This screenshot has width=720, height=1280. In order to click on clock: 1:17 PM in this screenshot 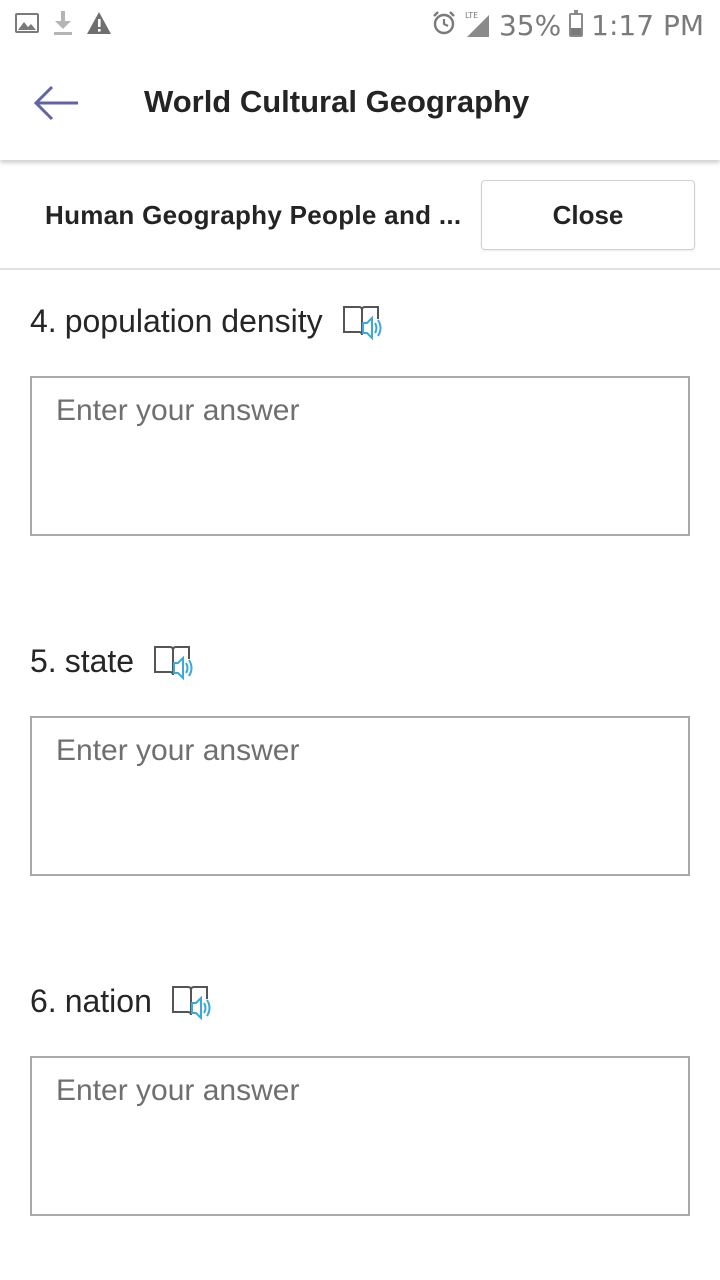, I will do `click(647, 25)`.